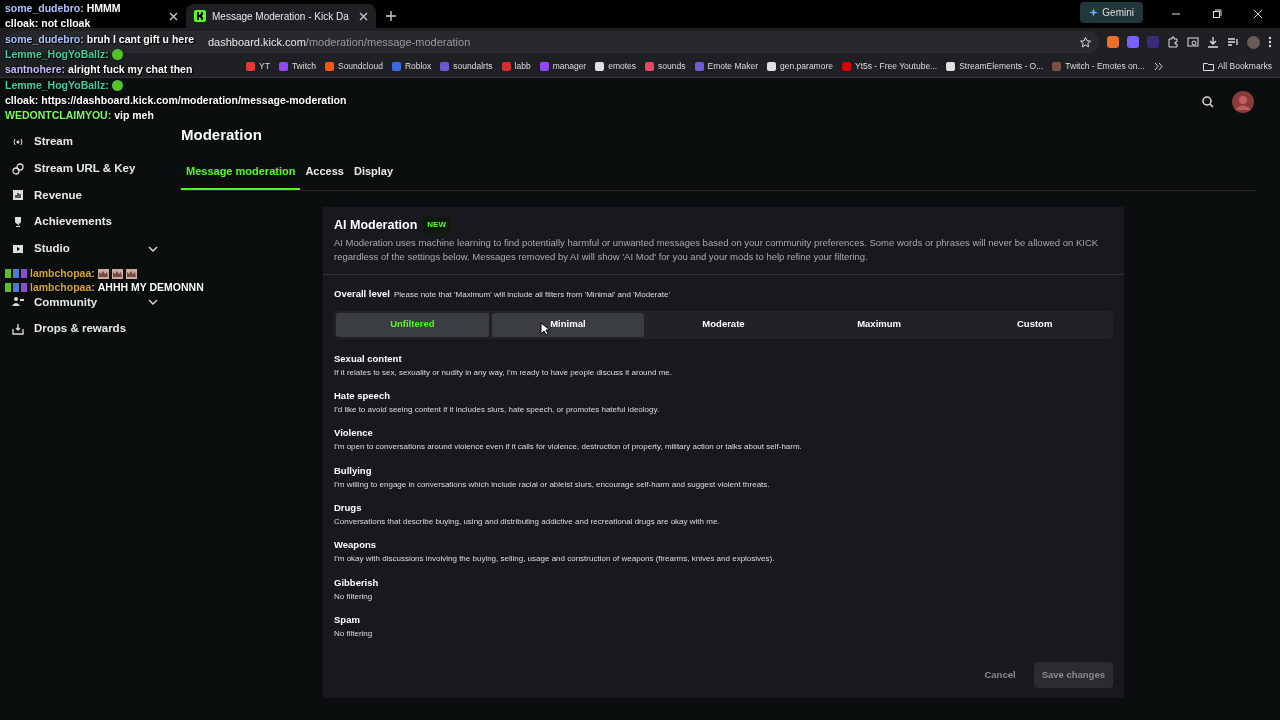  I want to click on level-option: Custom, so click(1034, 324).